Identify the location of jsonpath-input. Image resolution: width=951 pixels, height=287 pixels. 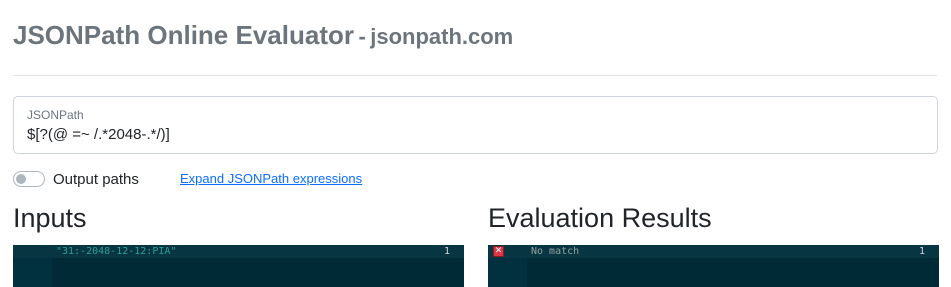
(467, 134).